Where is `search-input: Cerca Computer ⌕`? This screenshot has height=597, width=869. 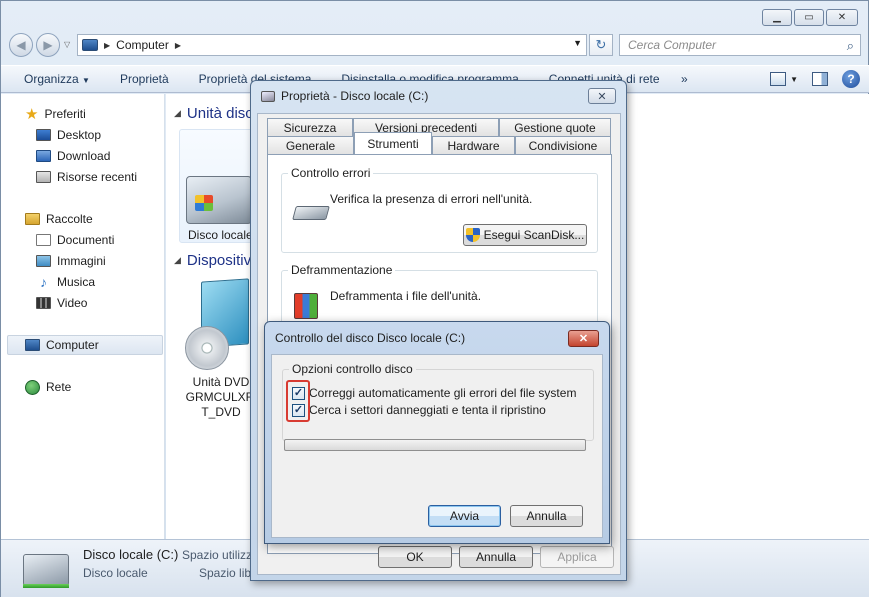
search-input: Cerca Computer ⌕ is located at coordinates (740, 45).